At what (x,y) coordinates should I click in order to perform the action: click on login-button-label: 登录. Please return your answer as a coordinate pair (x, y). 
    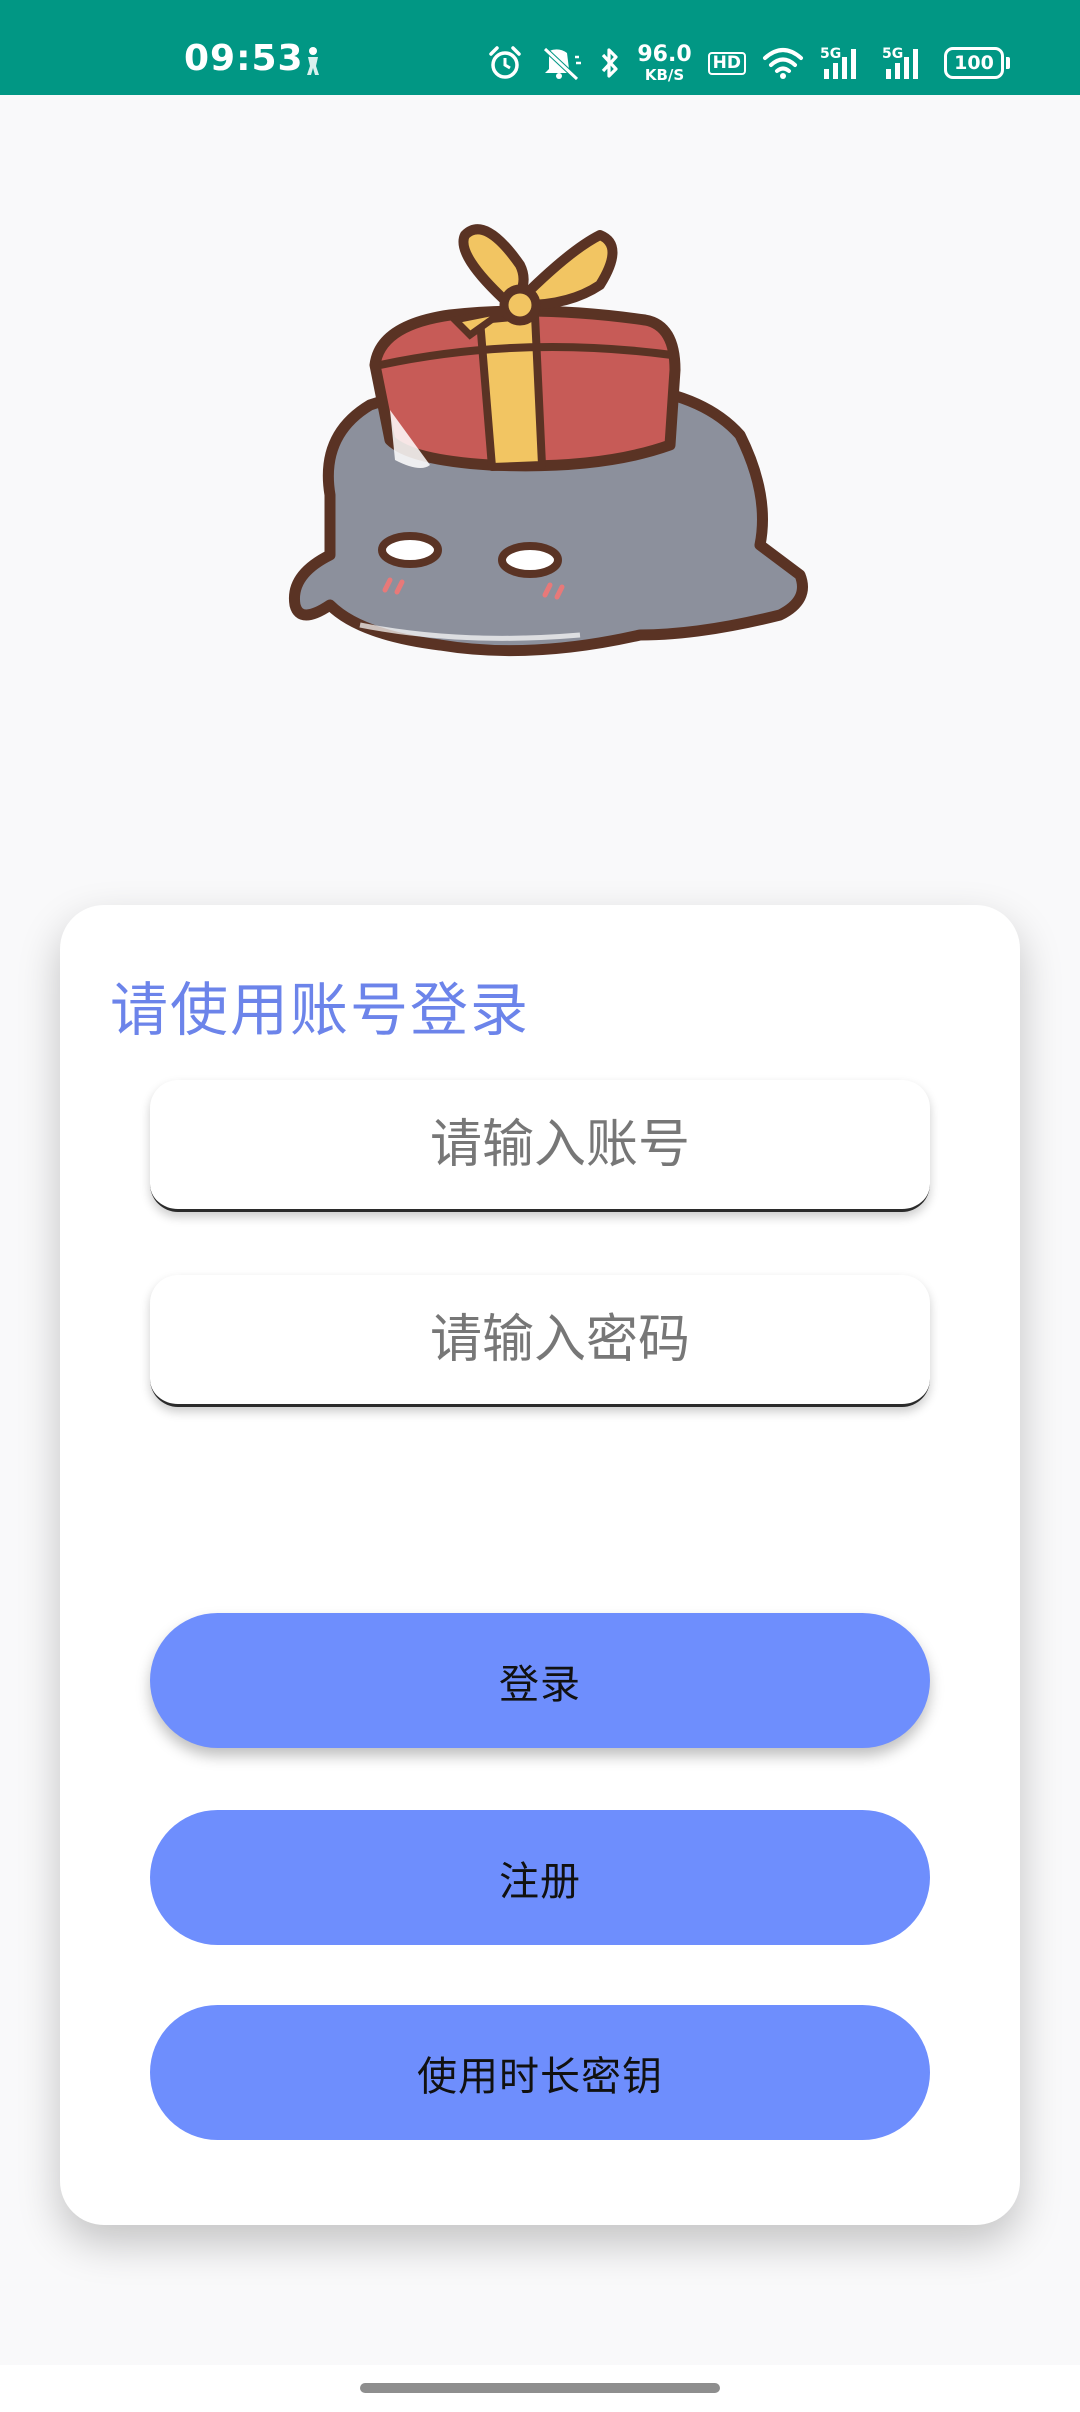
    Looking at the image, I should click on (540, 1684).